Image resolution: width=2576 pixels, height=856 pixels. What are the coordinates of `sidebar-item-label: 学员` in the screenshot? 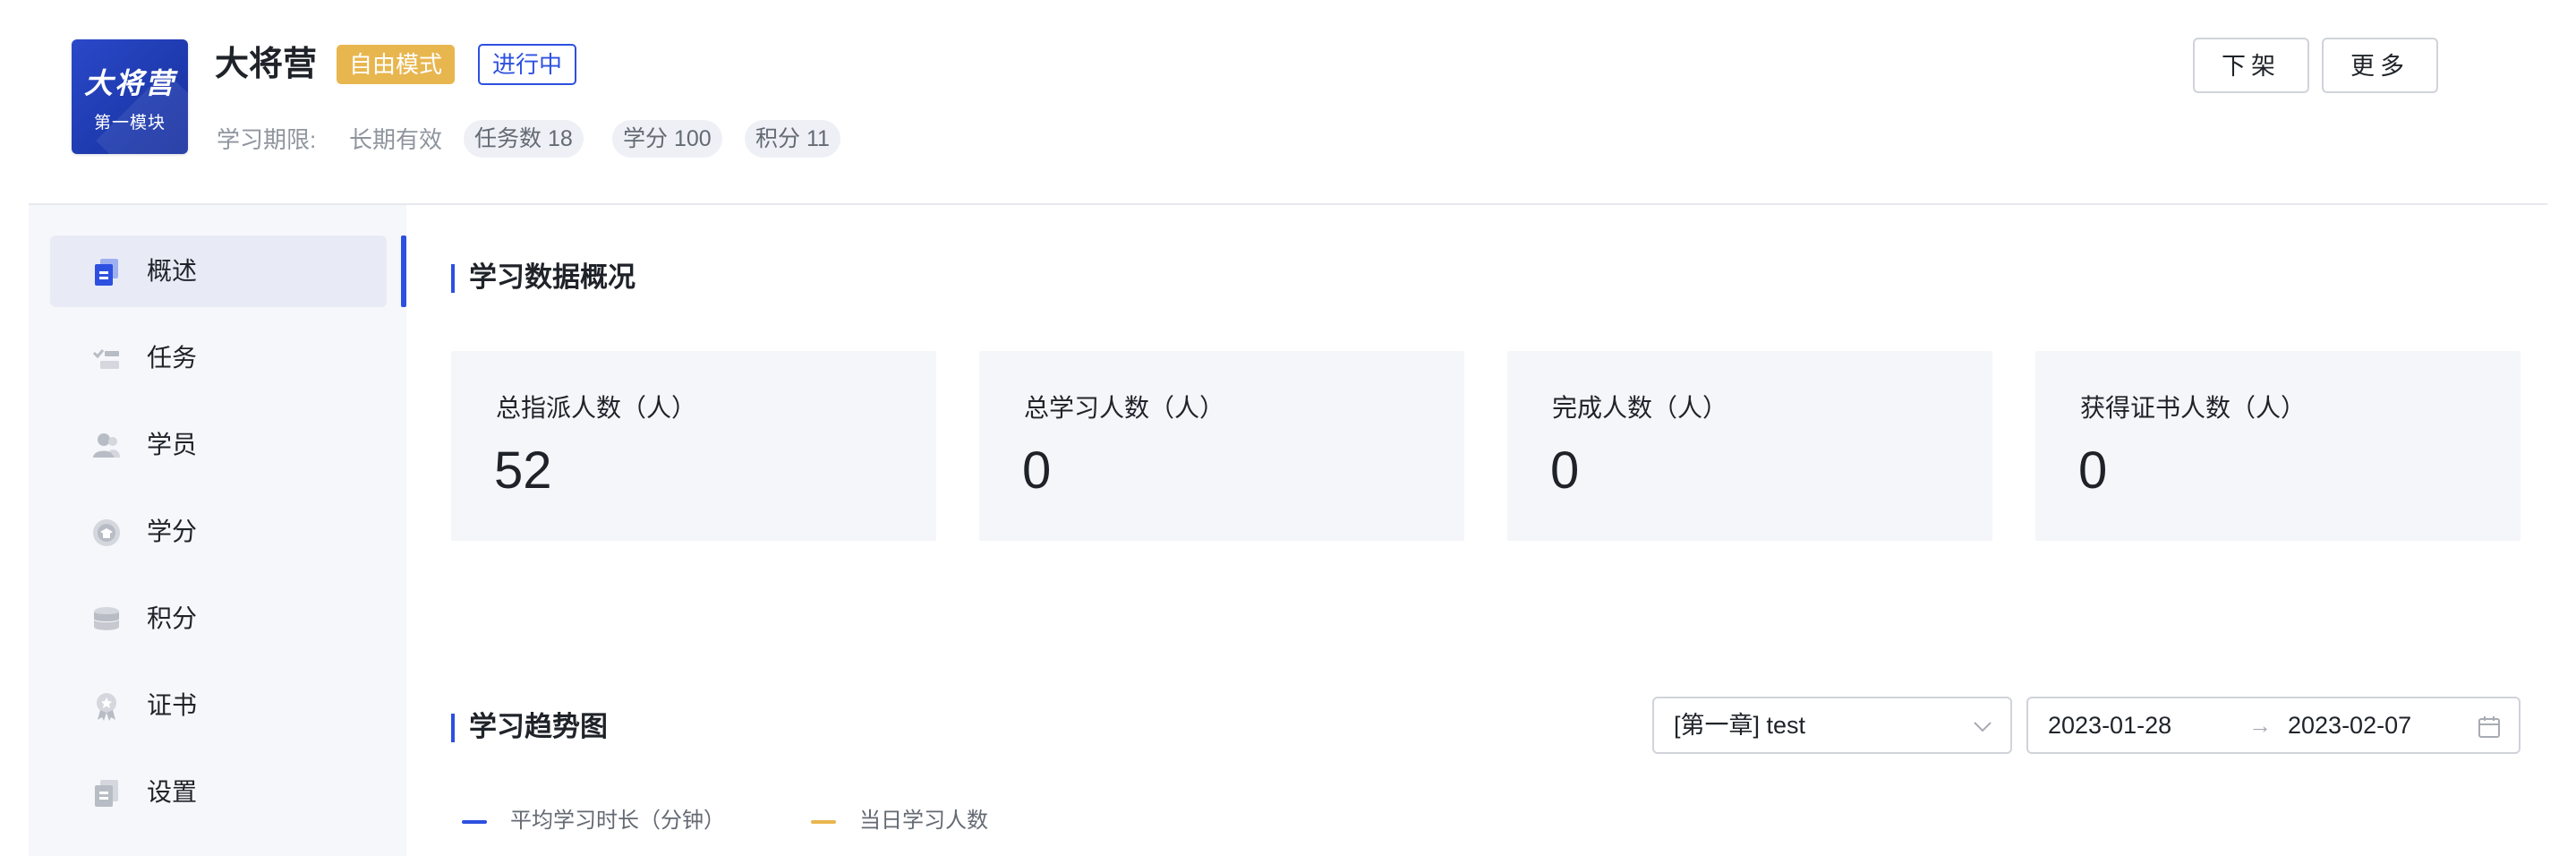 It's located at (172, 445).